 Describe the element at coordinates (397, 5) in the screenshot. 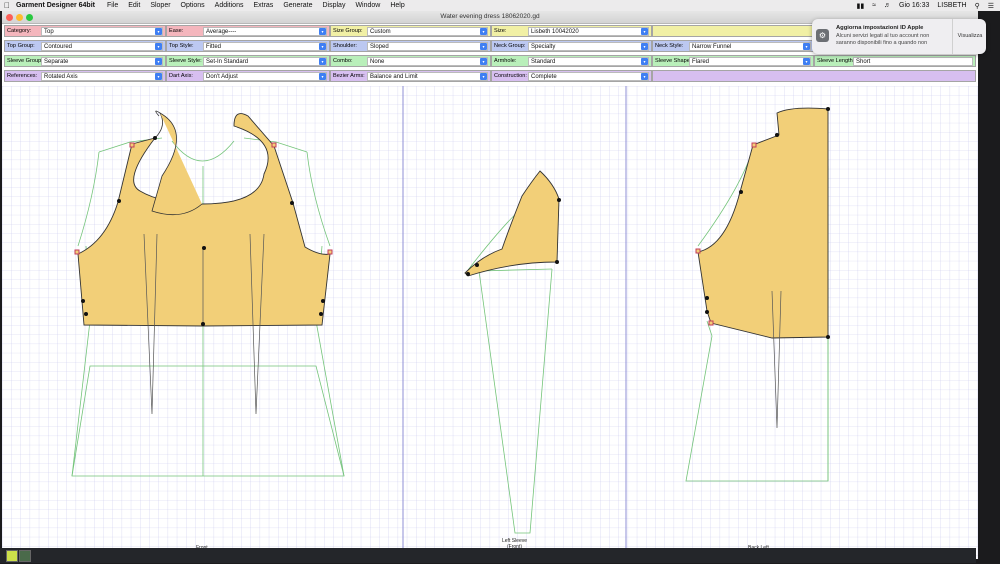

I see `menu-help: Help` at that location.